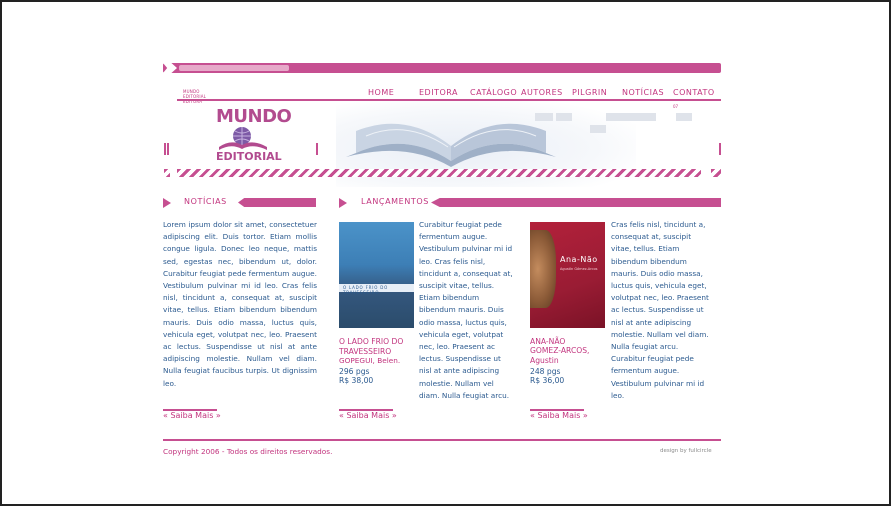  What do you see at coordinates (438, 92) in the screenshot?
I see `nav-editora: EDITORA` at bounding box center [438, 92].